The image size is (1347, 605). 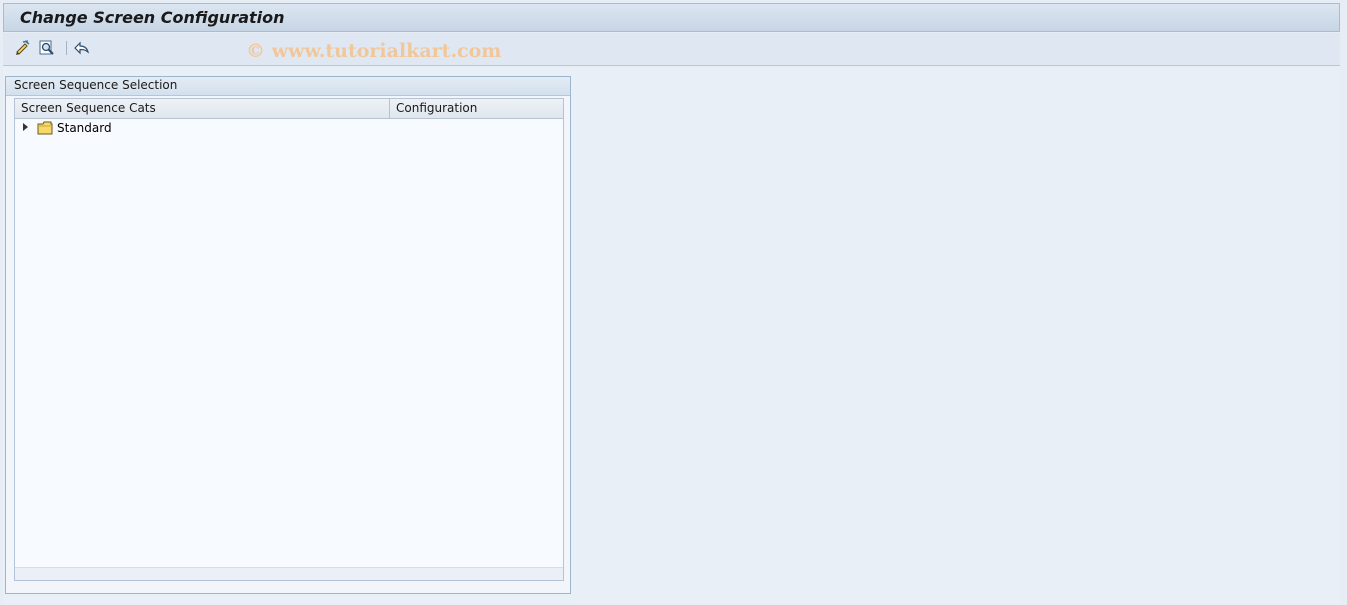 What do you see at coordinates (288, 86) in the screenshot?
I see `group-title: Screen Sequence Selection` at bounding box center [288, 86].